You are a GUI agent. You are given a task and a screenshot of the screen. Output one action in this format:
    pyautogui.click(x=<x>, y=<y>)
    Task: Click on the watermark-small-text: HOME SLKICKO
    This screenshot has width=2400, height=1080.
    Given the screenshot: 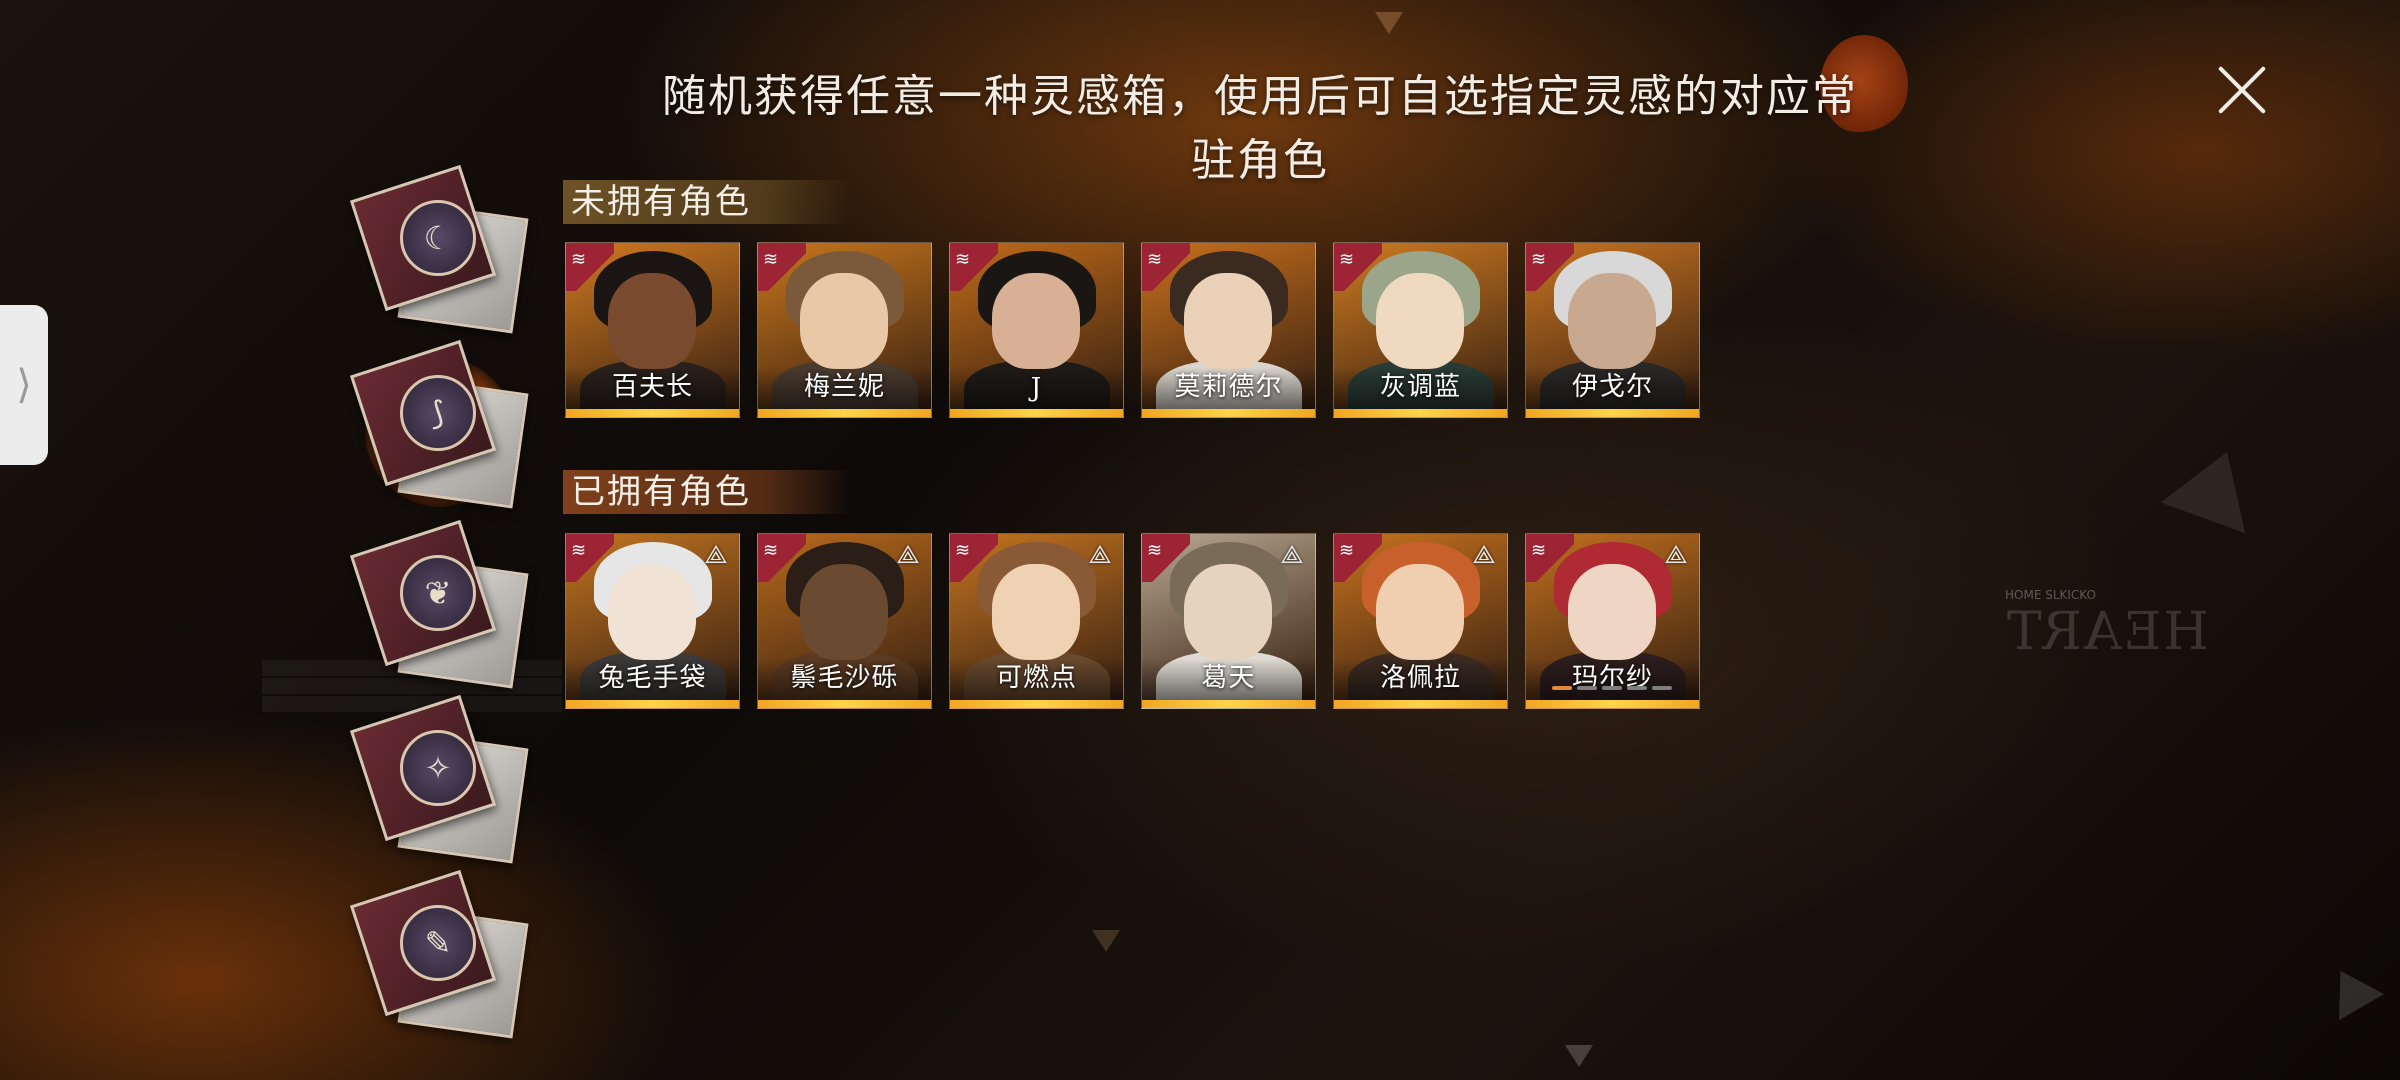 What is the action you would take?
    pyautogui.click(x=2050, y=595)
    